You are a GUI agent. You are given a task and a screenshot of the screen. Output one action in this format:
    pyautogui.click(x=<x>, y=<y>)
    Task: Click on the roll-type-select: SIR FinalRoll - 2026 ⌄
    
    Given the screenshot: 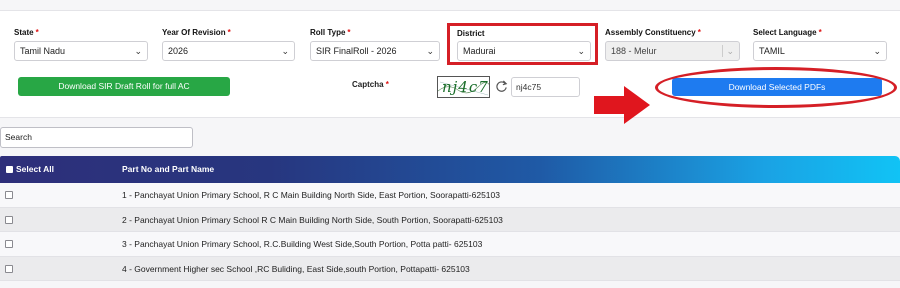 What is the action you would take?
    pyautogui.click(x=375, y=51)
    